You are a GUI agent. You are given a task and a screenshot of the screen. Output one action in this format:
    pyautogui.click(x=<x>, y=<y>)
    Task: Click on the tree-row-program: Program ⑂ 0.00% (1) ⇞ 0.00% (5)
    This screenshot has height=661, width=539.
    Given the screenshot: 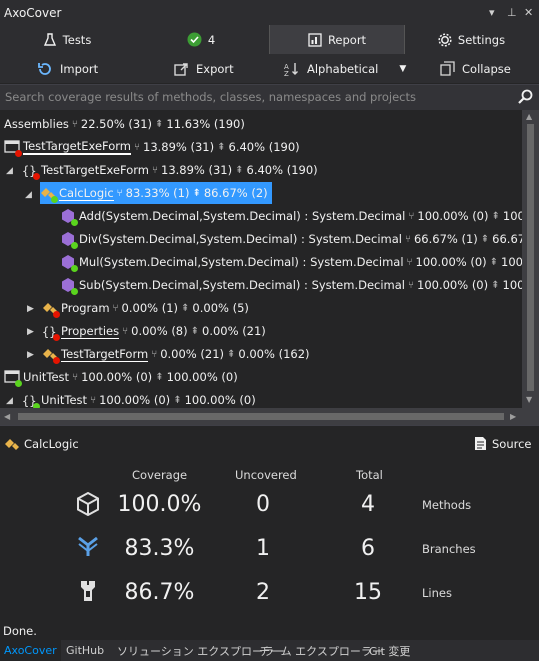 What is the action you would take?
    pyautogui.click(x=145, y=308)
    